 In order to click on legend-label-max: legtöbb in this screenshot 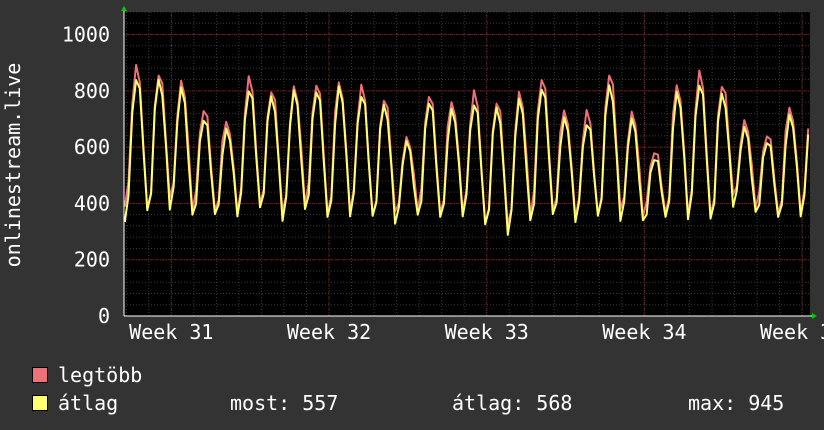, I will do `click(100, 375)`.